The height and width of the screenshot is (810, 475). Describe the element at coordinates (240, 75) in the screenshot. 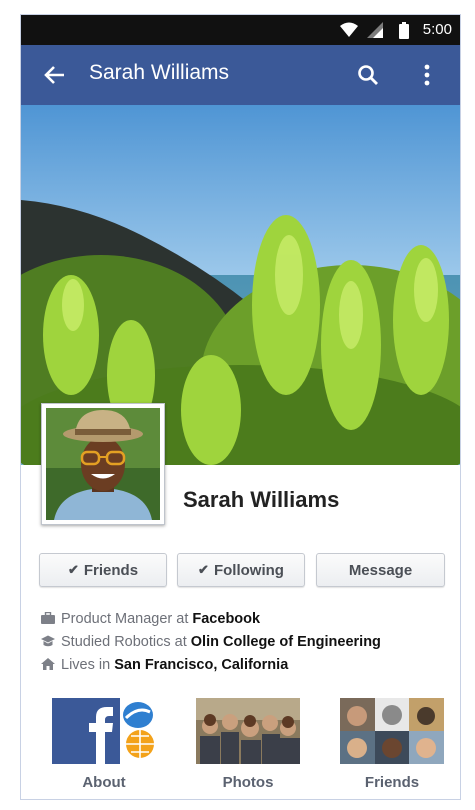

I see `app-bar: Sarah Williams` at that location.